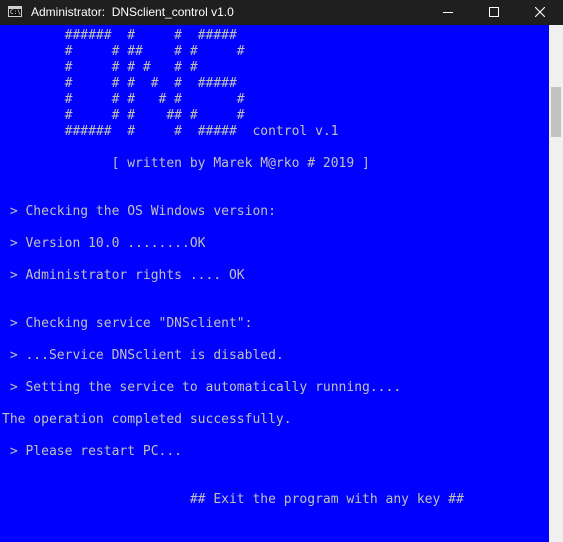 This screenshot has width=563, height=542. Describe the element at coordinates (123, 51) in the screenshot. I see `console-line: # # ## # # #` at that location.